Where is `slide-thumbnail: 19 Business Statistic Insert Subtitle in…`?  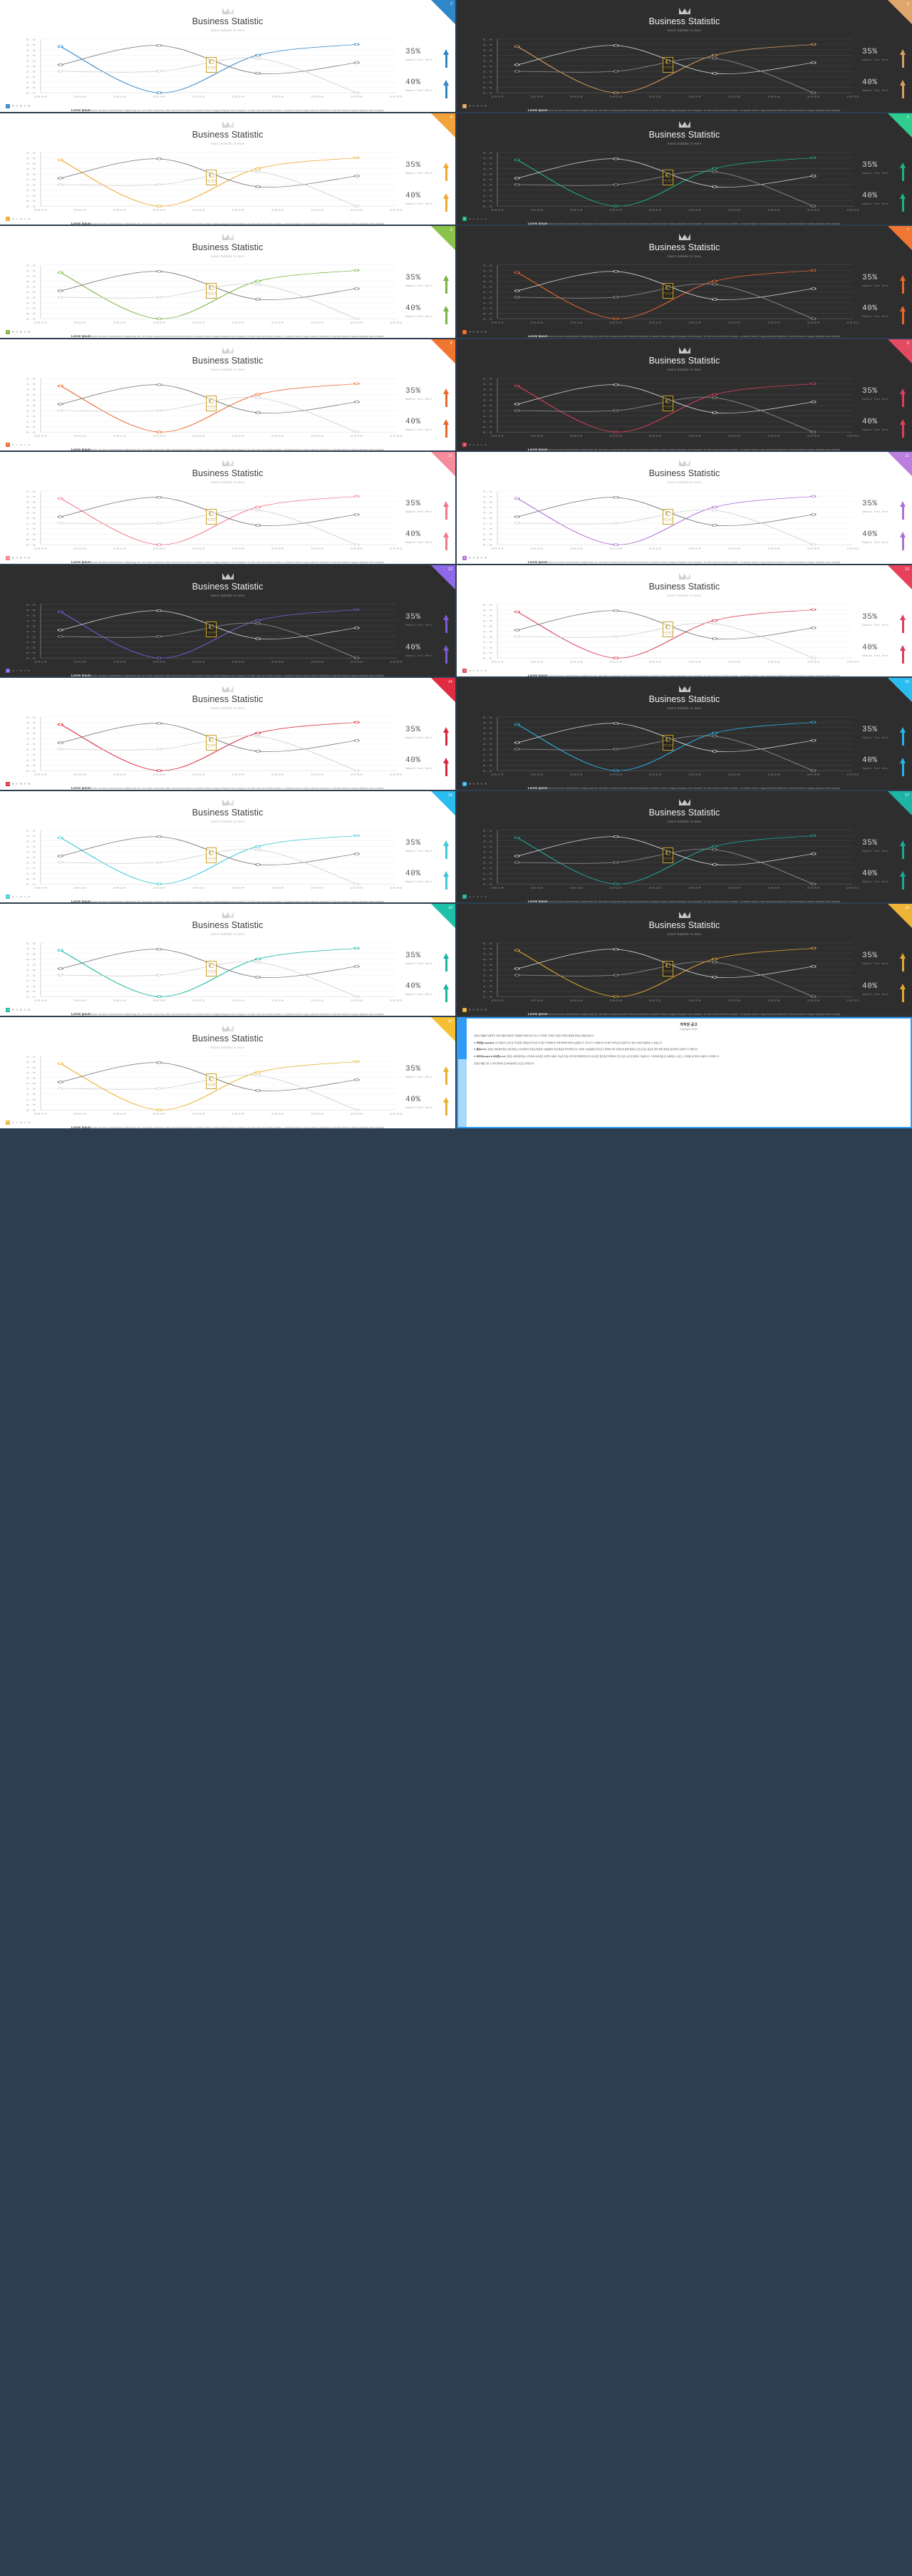 slide-thumbnail: 19 Business Statistic Insert Subtitle in… is located at coordinates (684, 960).